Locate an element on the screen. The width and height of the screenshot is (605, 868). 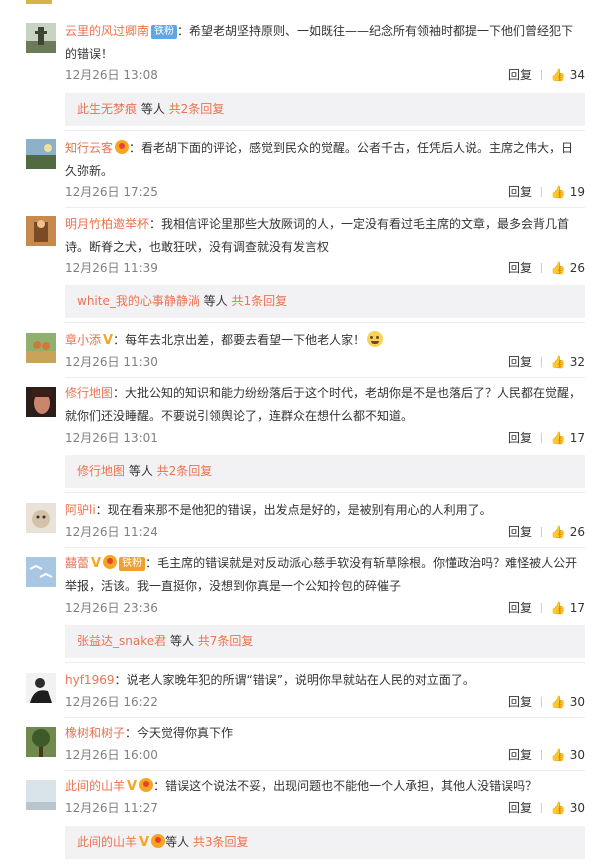
sub-reply-count: 共1条回复 is located at coordinates (259, 301).